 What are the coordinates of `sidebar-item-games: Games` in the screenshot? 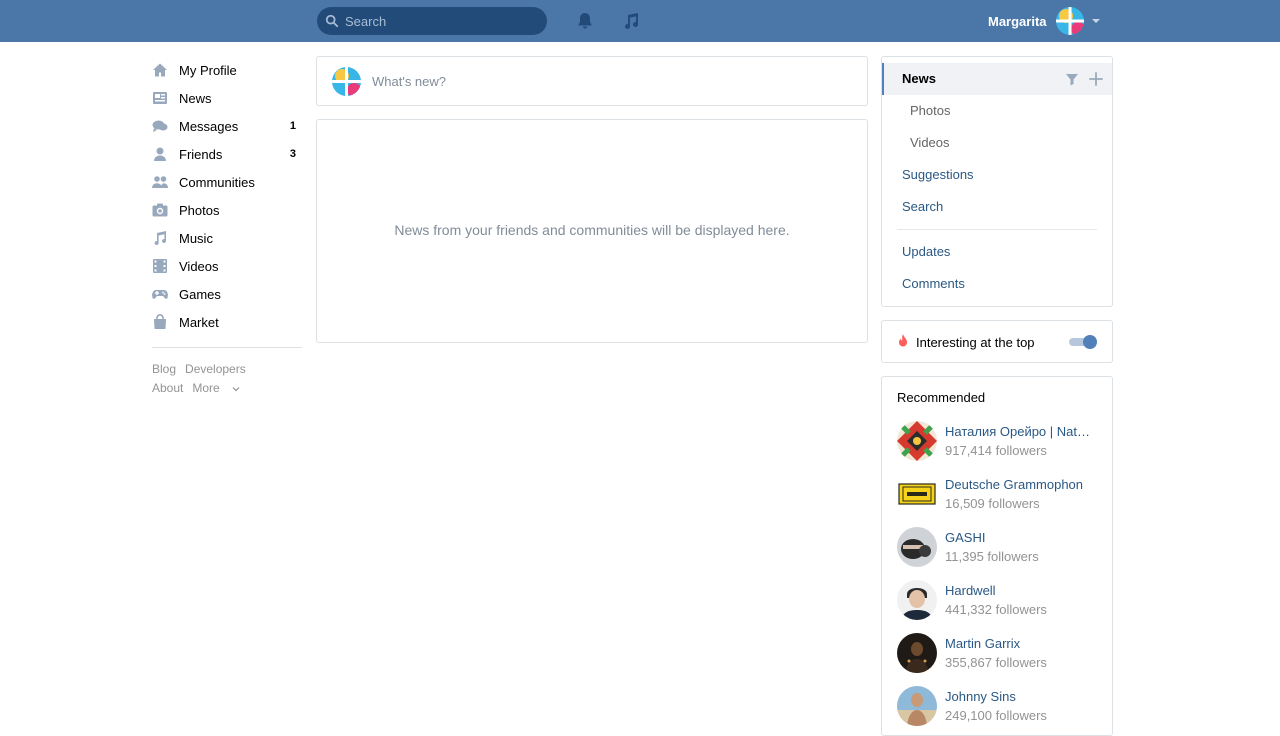 It's located at (227, 294).